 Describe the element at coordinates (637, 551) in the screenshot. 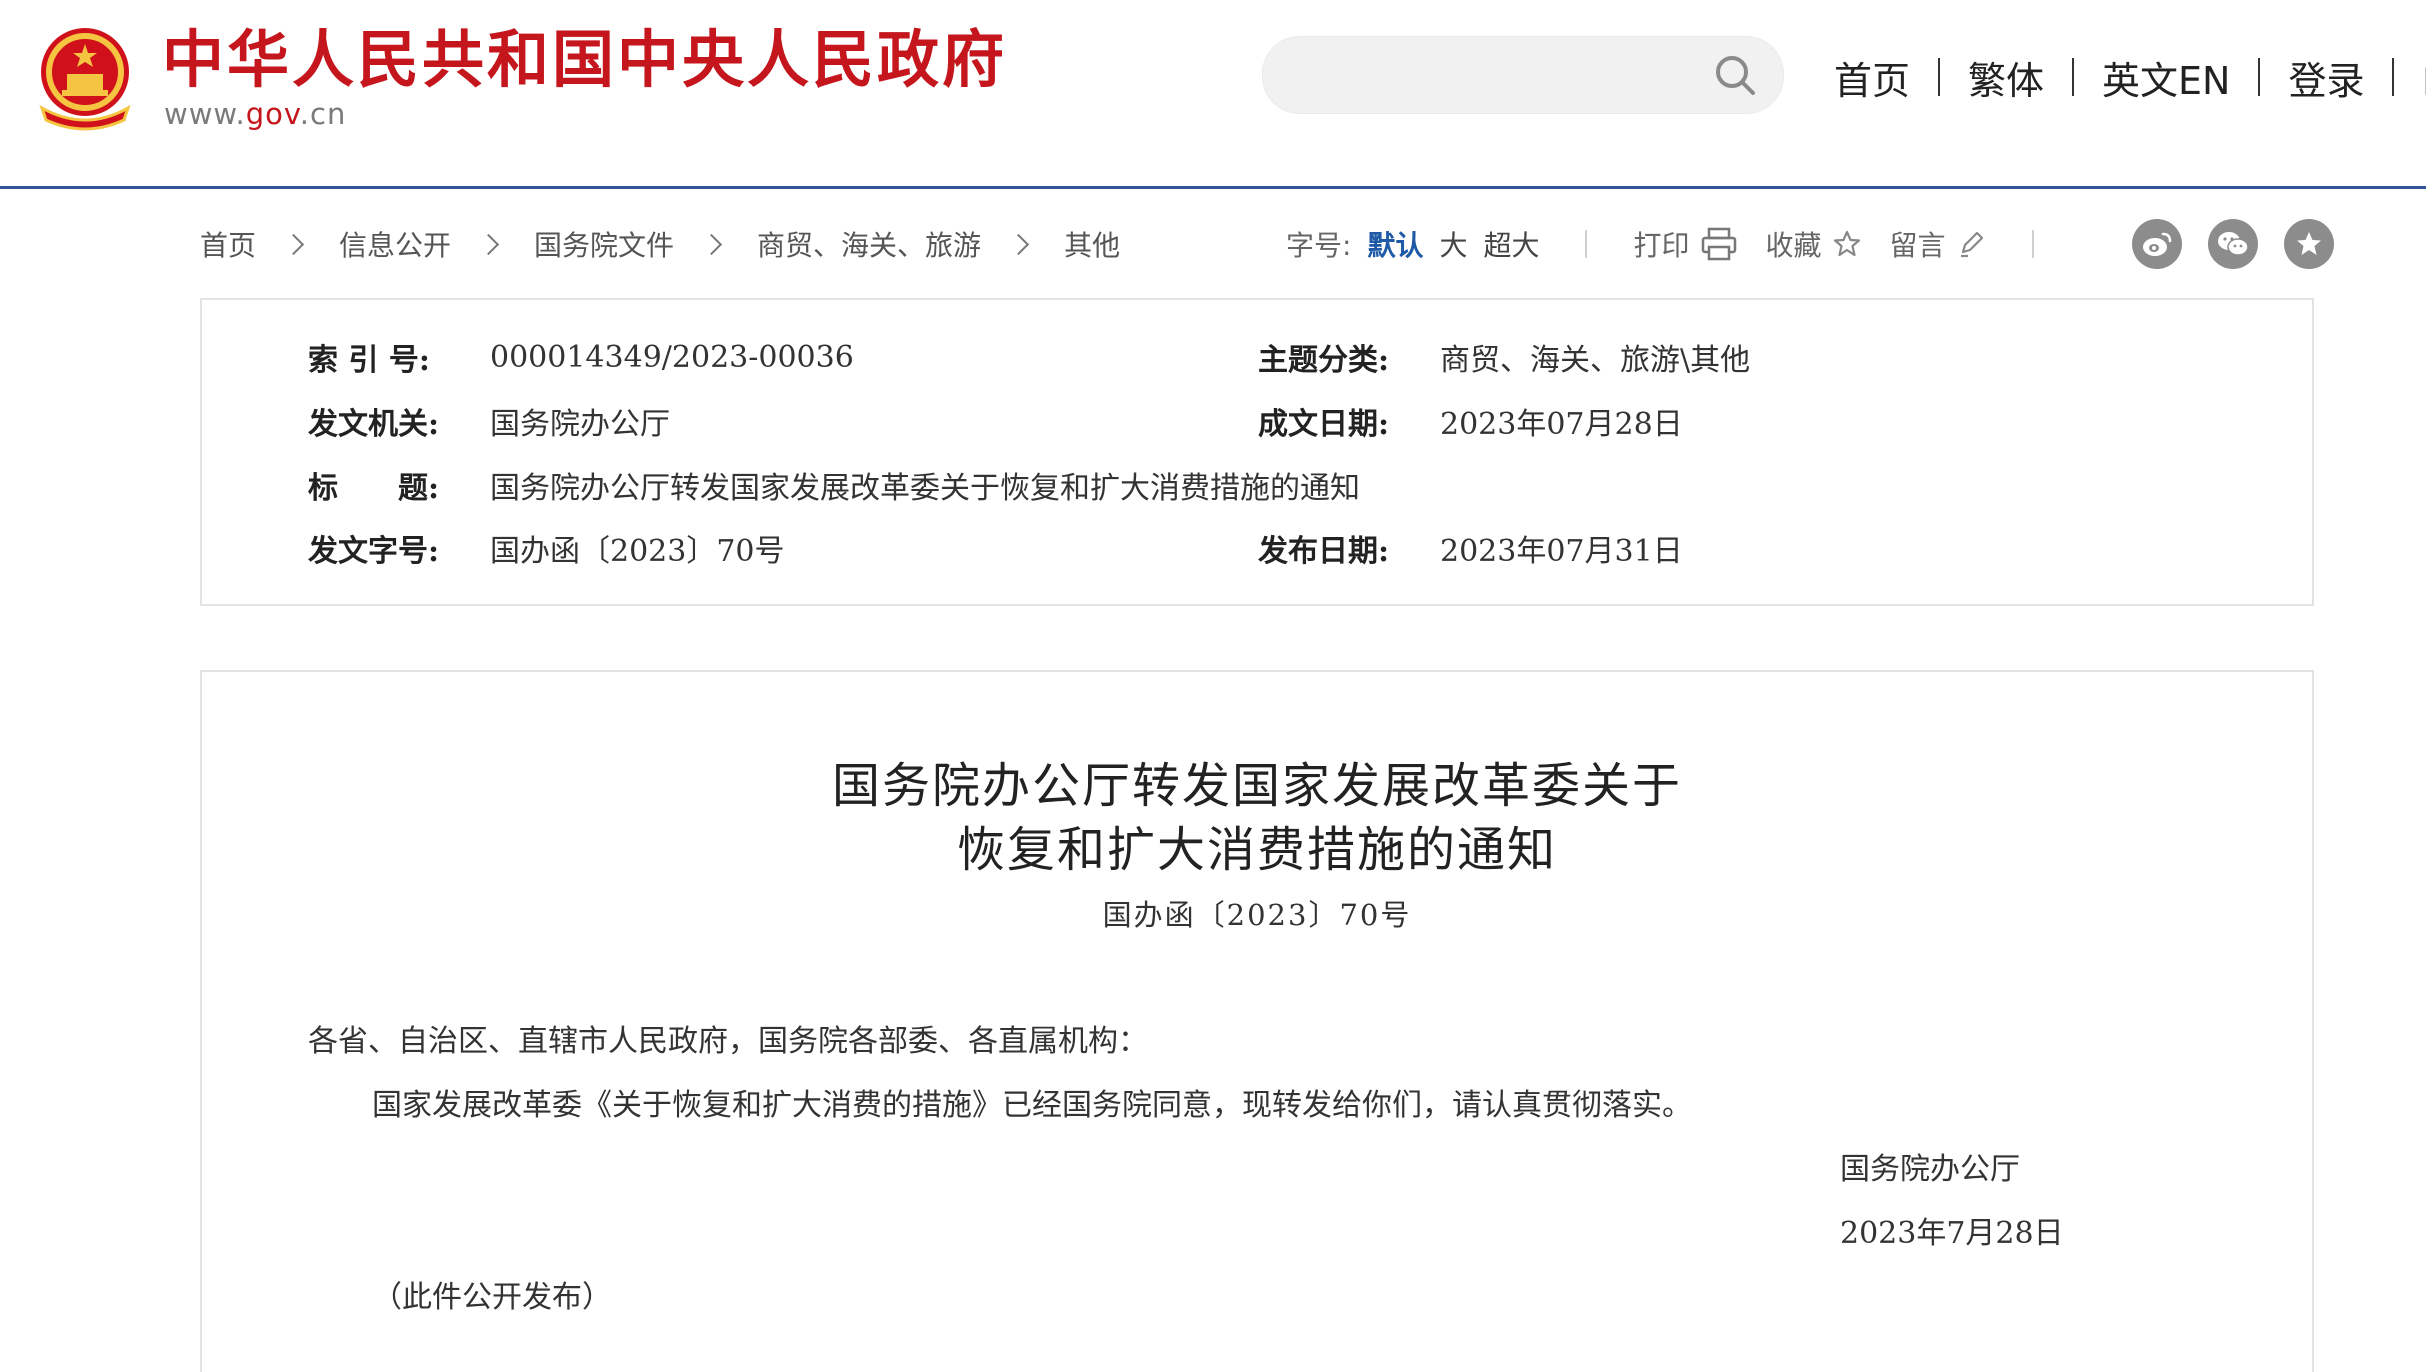

I see `meta-docno-value: 国办函〔2023〕70号` at that location.